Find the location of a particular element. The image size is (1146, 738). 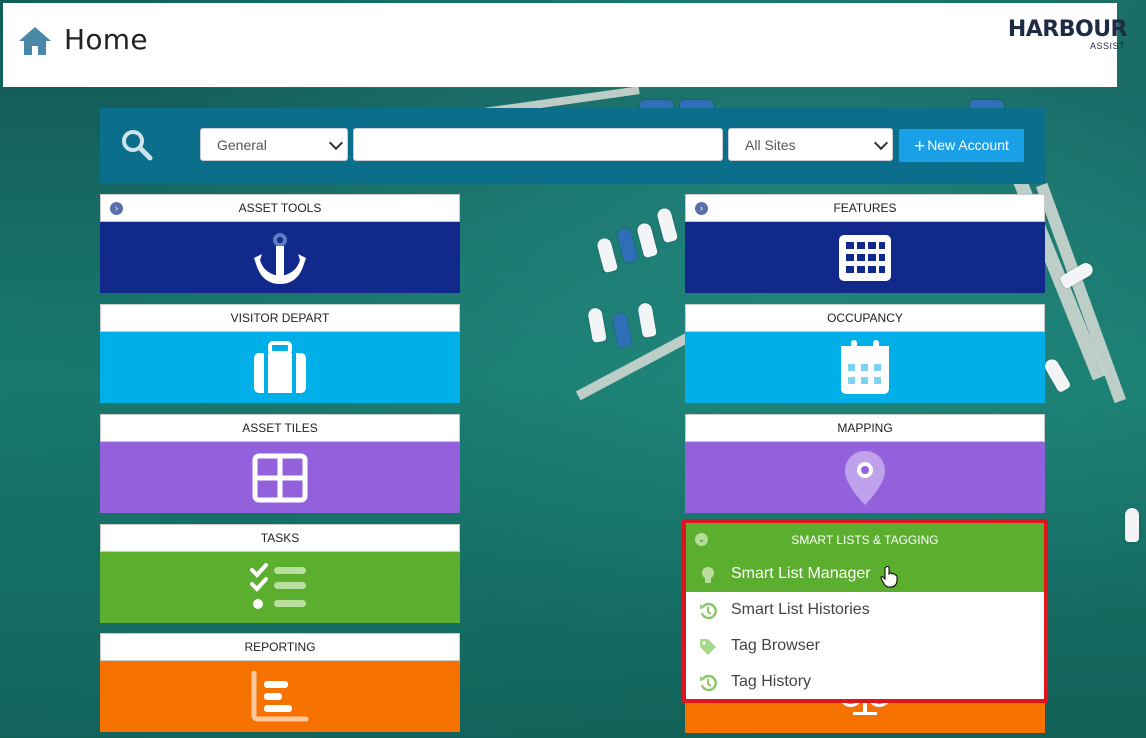

site-select: All Sites is located at coordinates (810, 144).